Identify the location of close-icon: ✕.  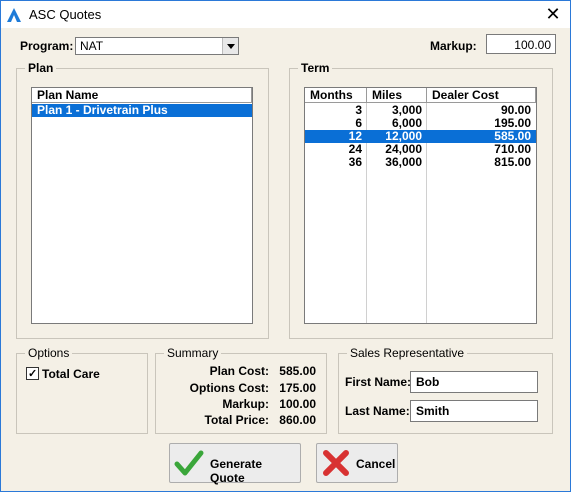
(553, 14).